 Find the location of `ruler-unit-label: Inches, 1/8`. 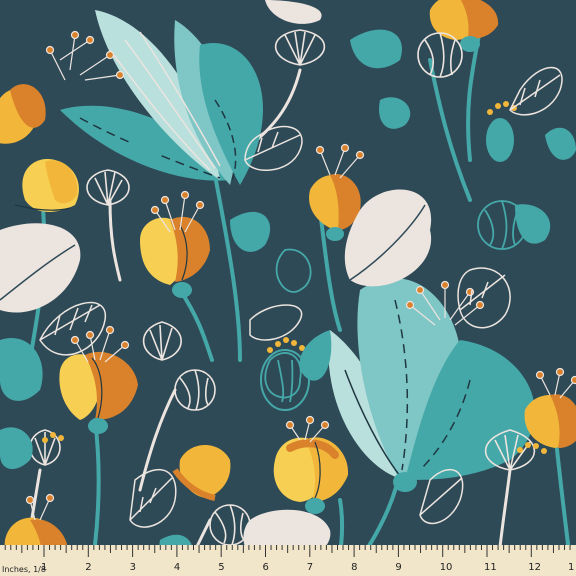

ruler-unit-label: Inches, 1/8 is located at coordinates (24, 569).